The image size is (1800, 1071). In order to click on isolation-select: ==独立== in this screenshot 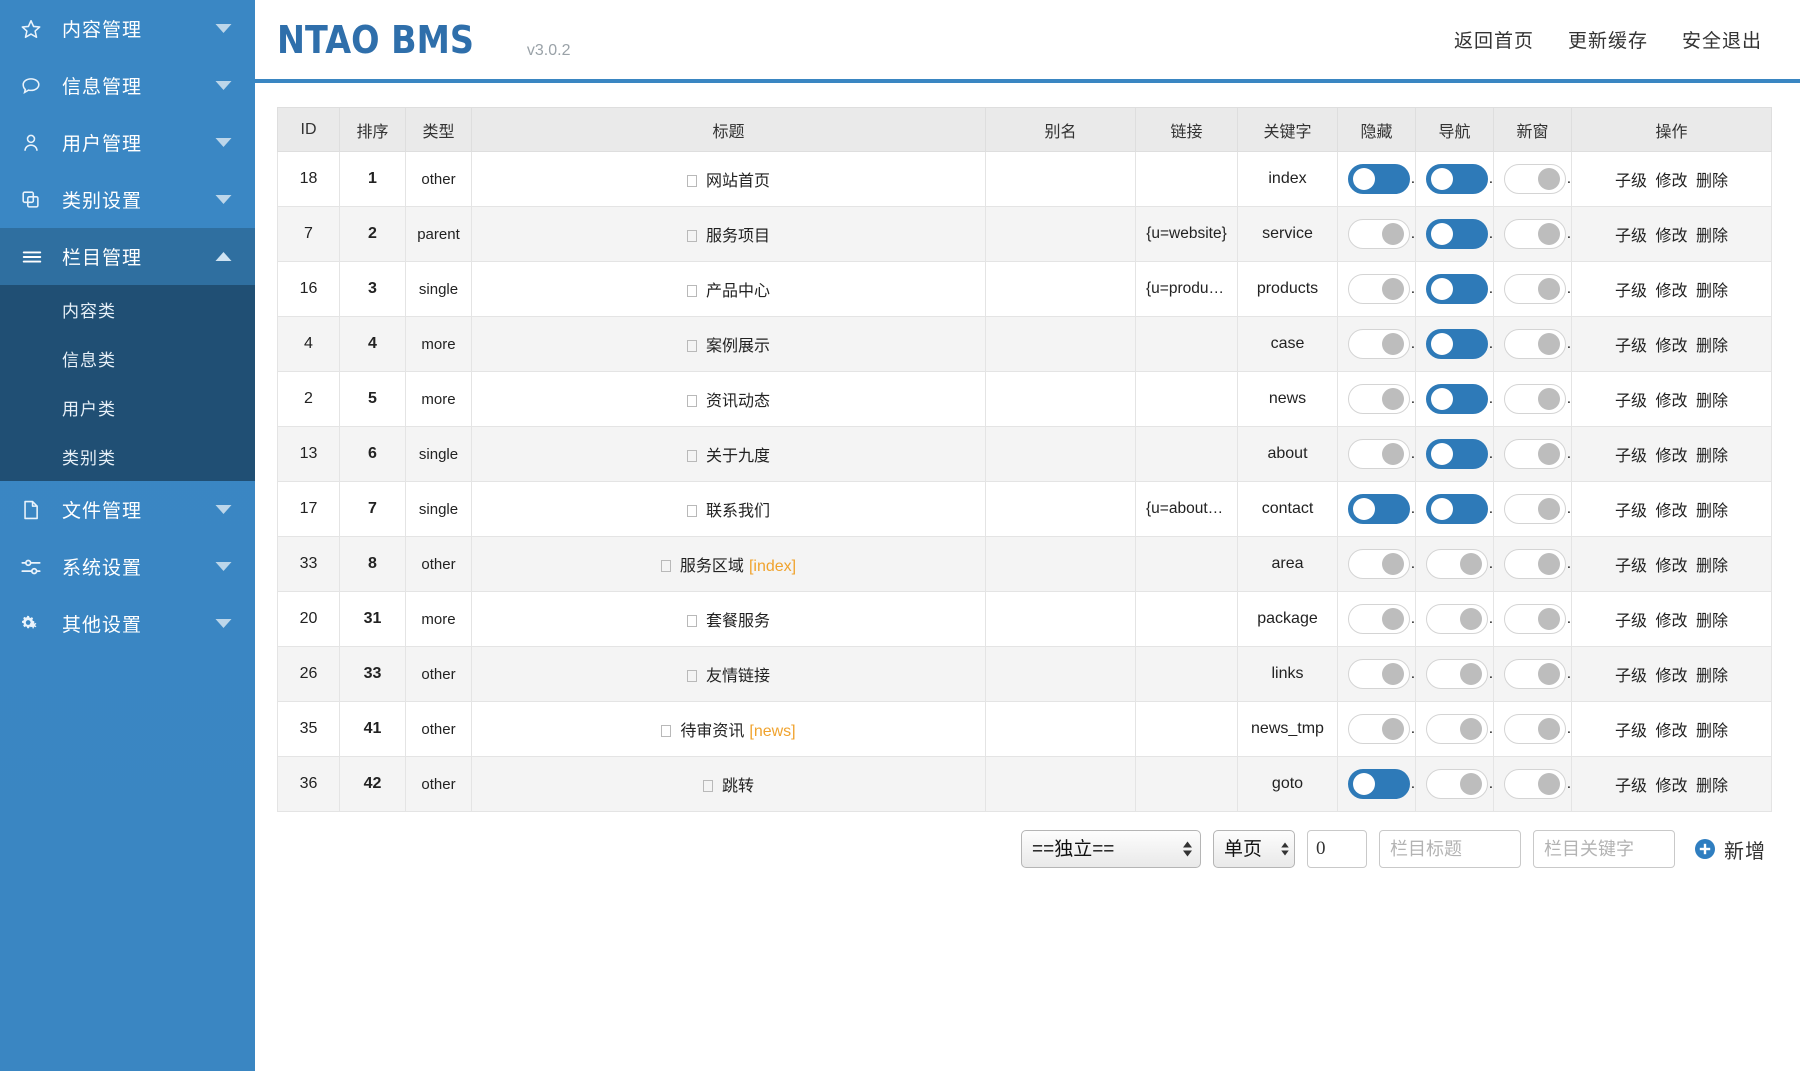, I will do `click(1111, 849)`.